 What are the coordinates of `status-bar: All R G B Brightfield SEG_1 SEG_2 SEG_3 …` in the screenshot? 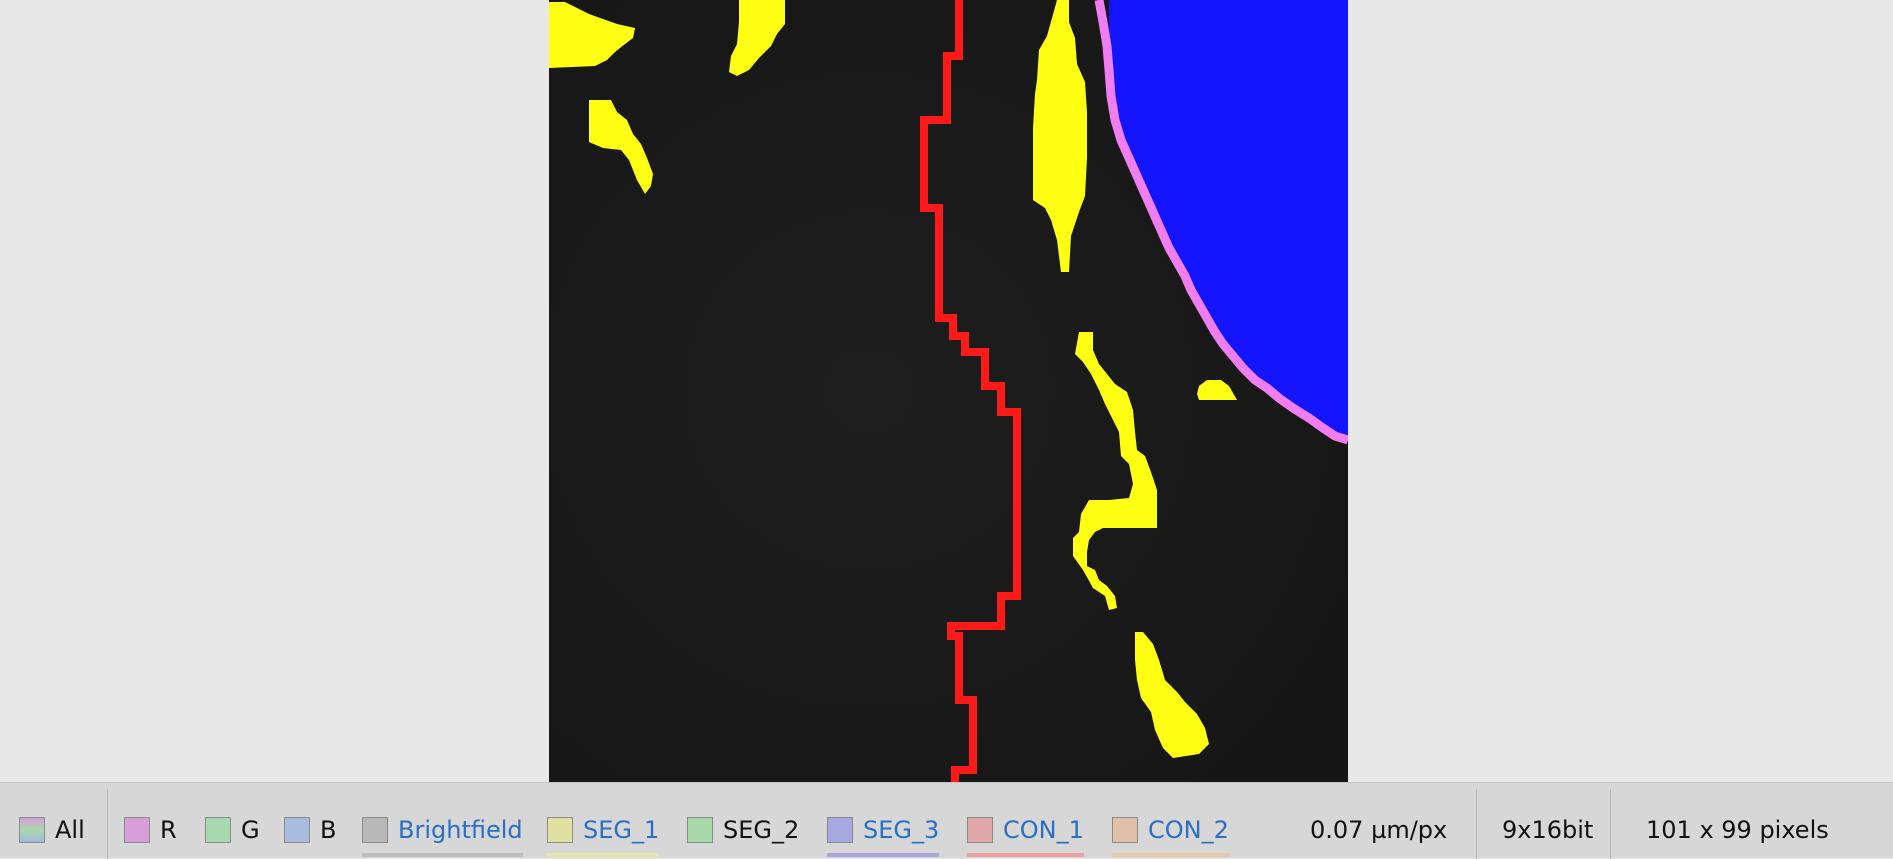 It's located at (946, 820).